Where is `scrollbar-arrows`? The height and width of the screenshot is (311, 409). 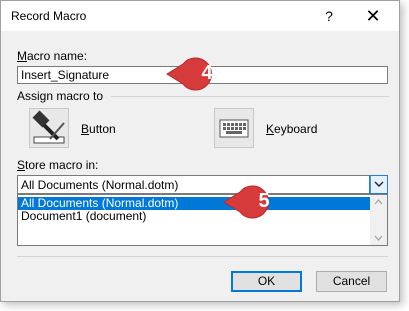 scrollbar-arrows is located at coordinates (378, 220).